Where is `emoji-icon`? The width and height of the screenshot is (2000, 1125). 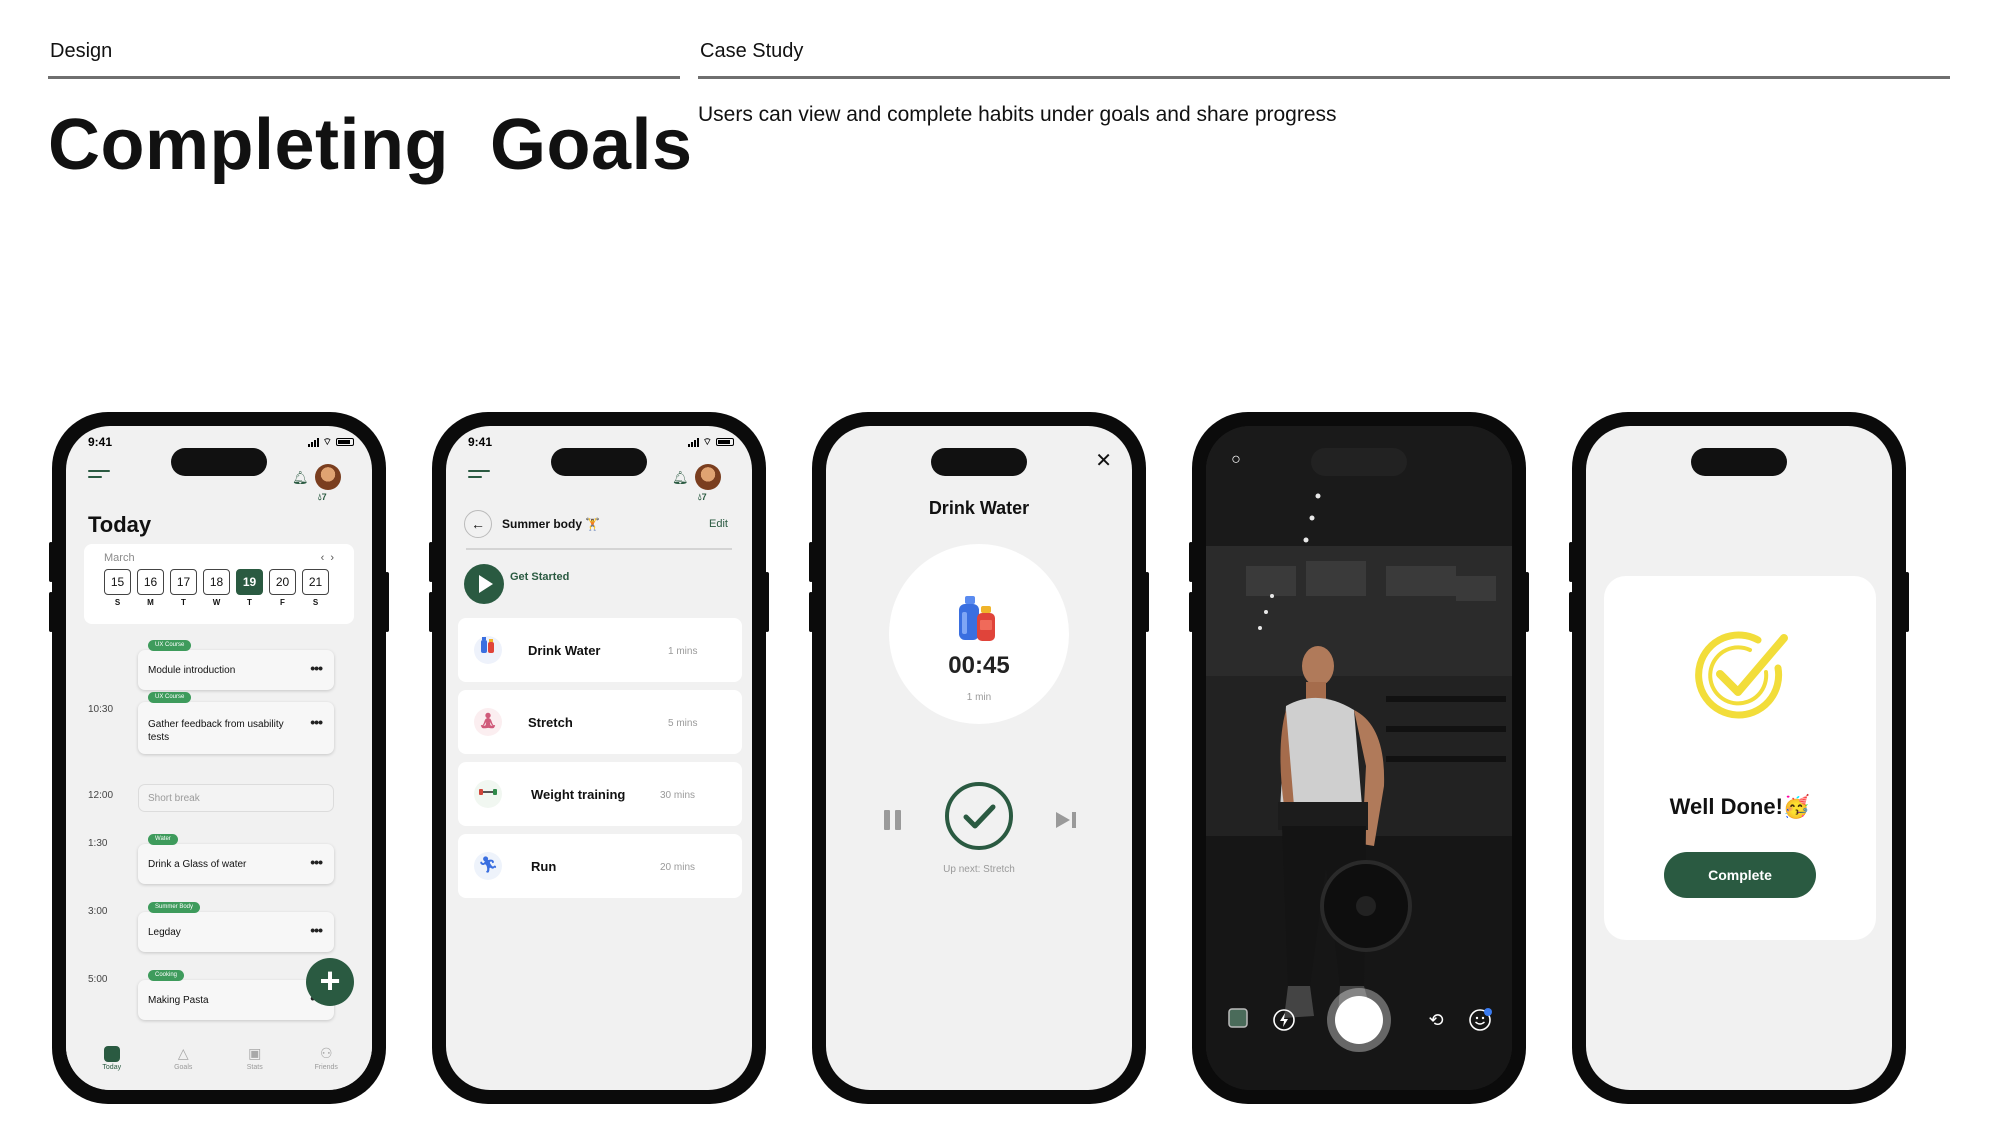
emoji-icon is located at coordinates (1480, 1020).